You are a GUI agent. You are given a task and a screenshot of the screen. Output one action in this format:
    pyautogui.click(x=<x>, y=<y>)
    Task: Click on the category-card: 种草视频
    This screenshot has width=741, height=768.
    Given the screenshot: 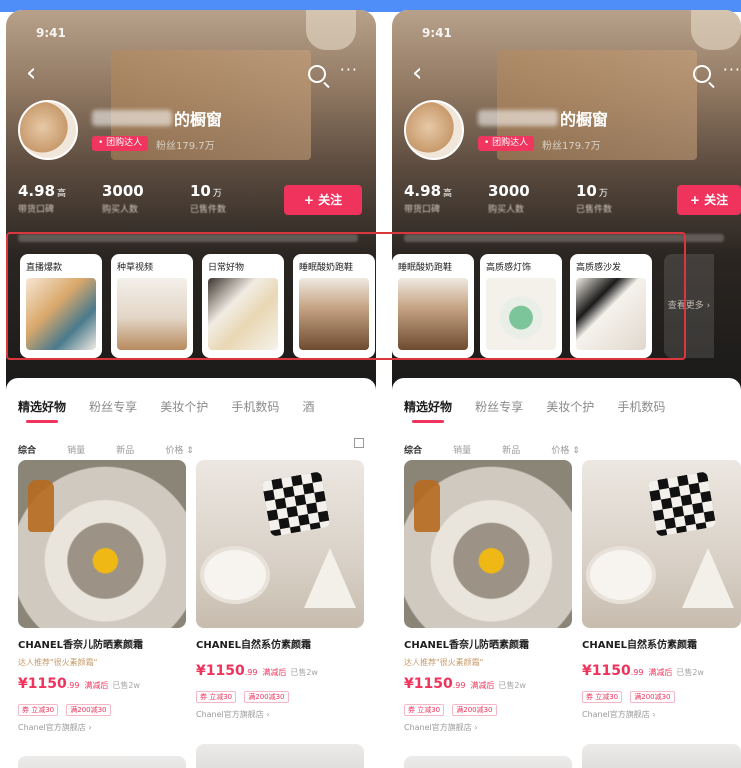 What is the action you would take?
    pyautogui.click(x=152, y=306)
    